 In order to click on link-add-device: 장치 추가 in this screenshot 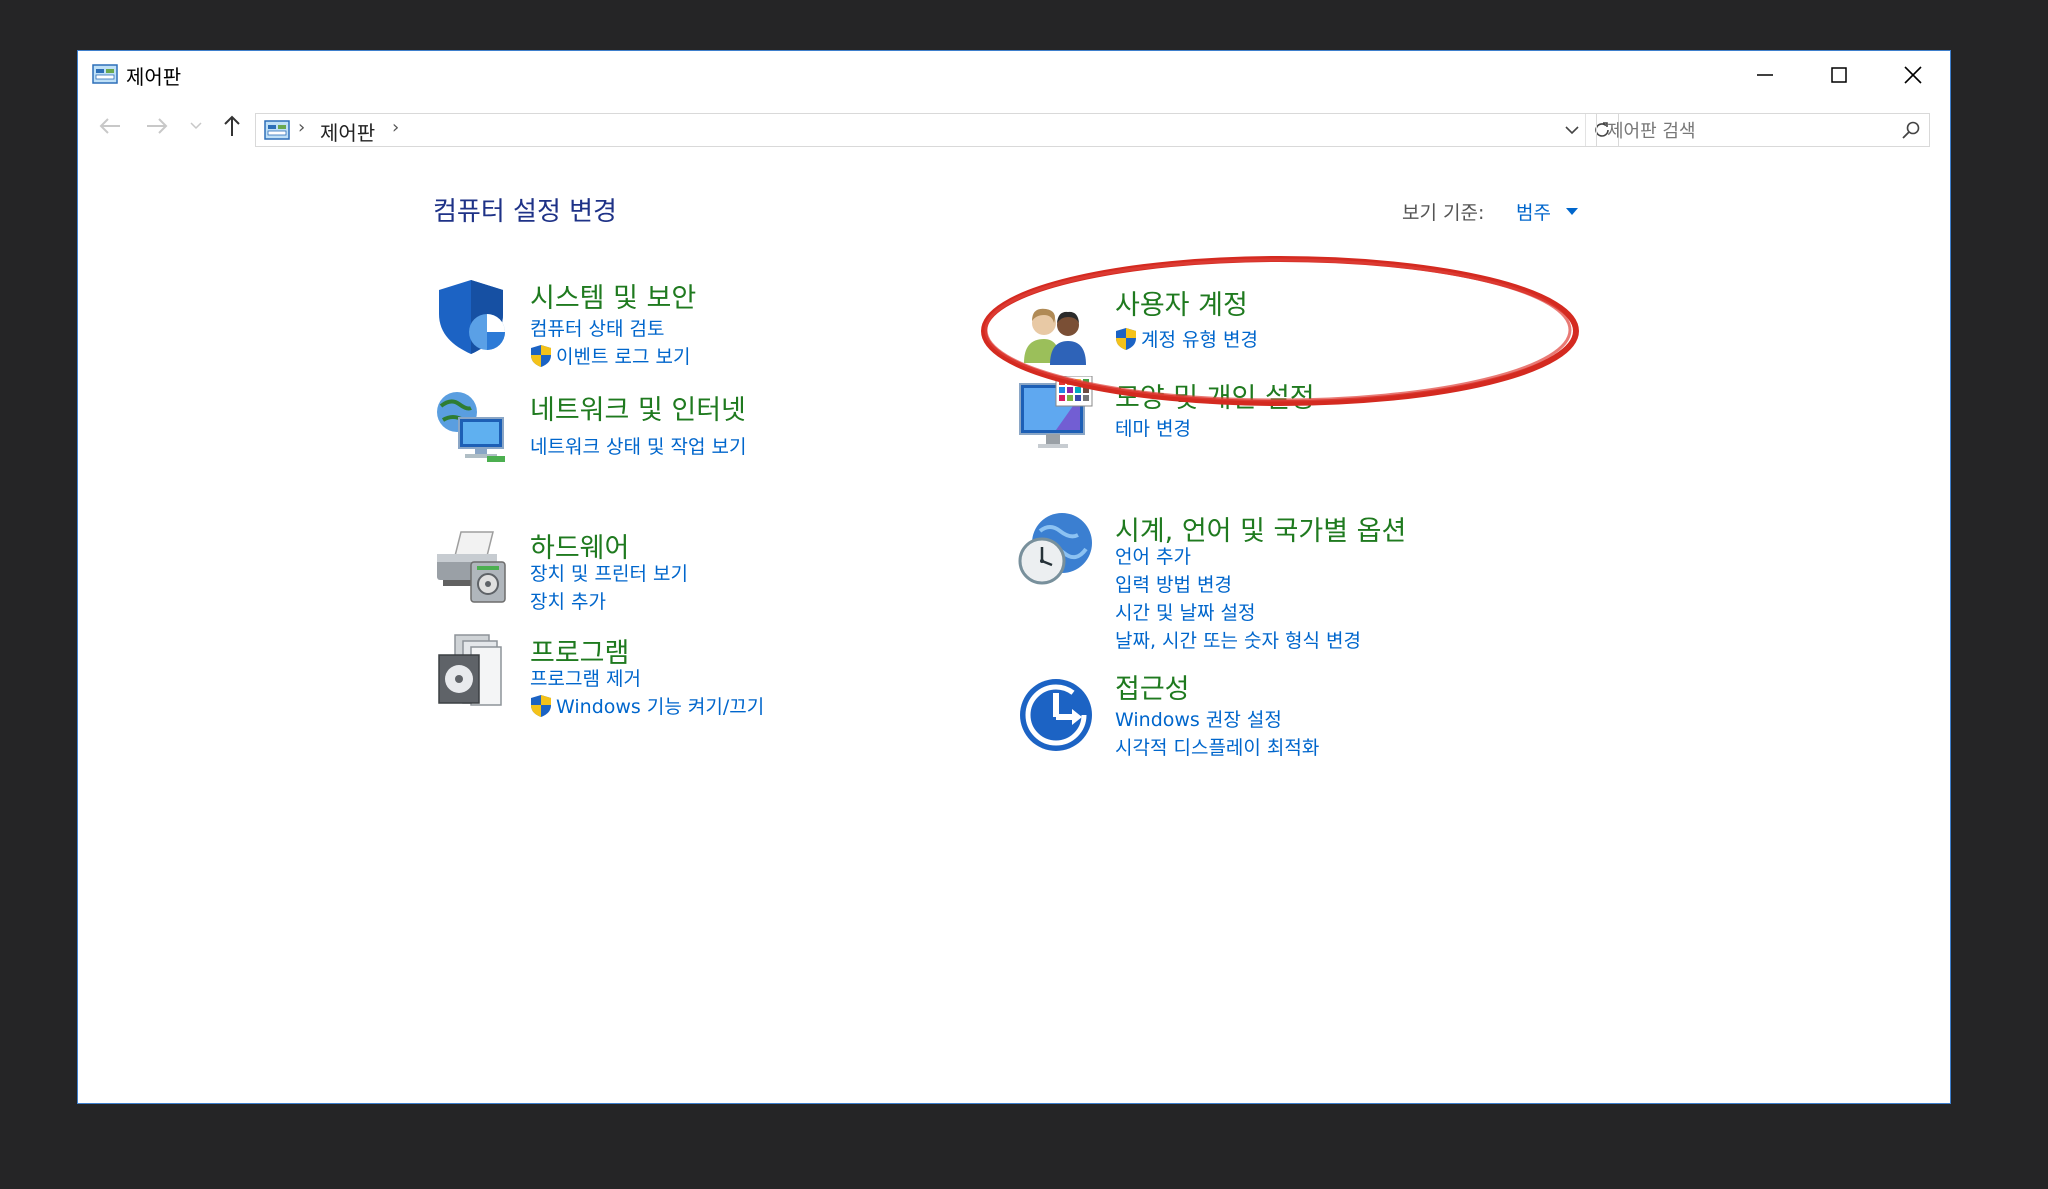, I will do `click(568, 600)`.